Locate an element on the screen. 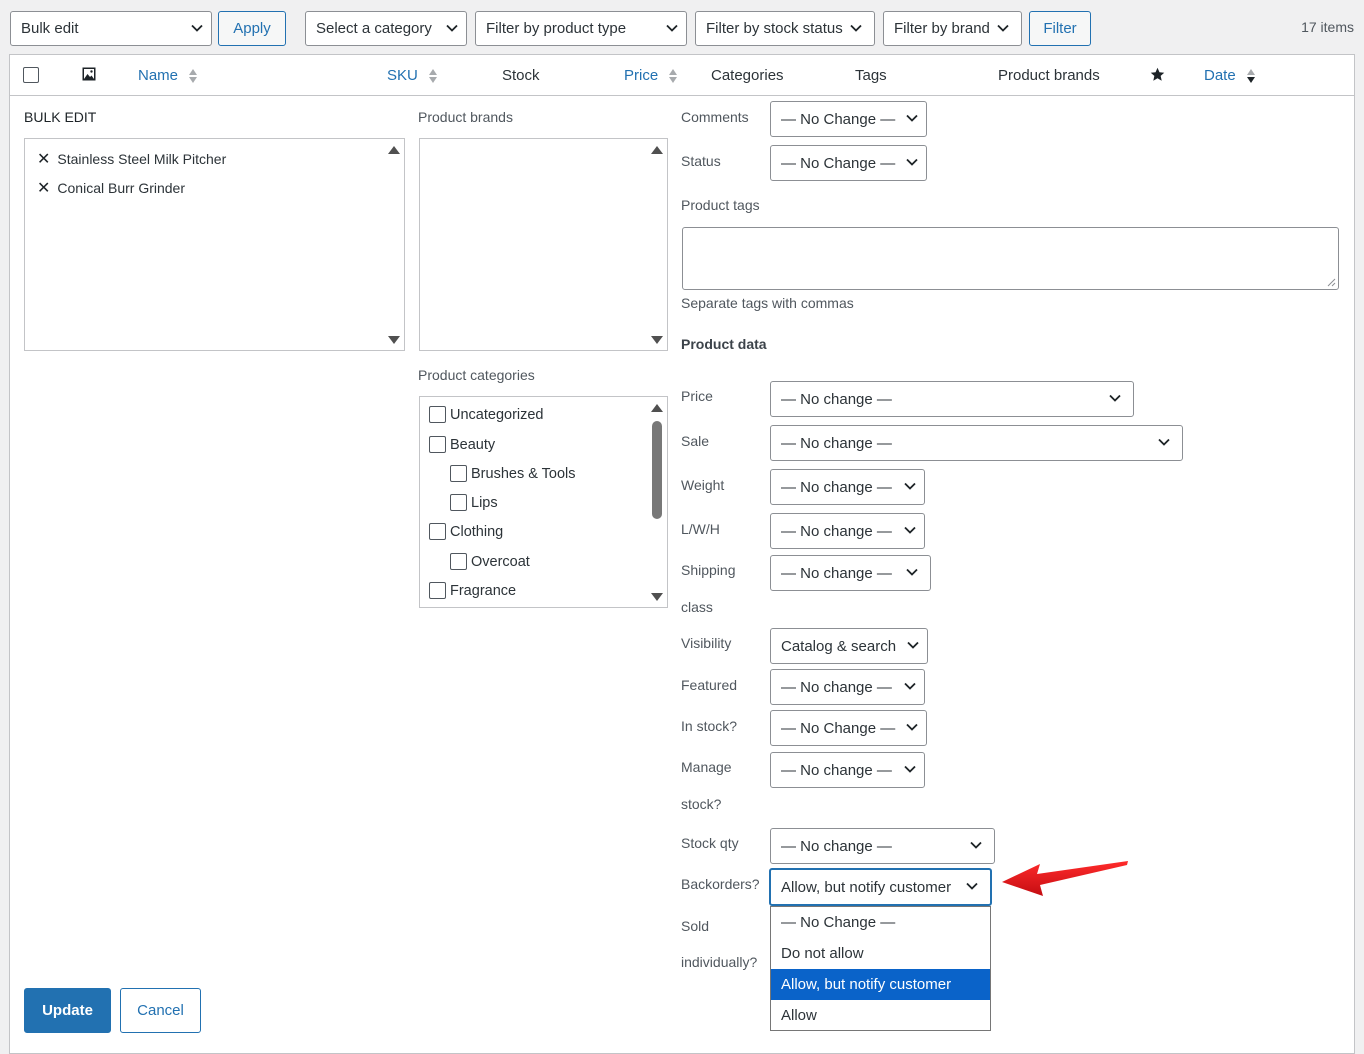 The width and height of the screenshot is (1364, 1054). price-select: — No change — is located at coordinates (952, 399).